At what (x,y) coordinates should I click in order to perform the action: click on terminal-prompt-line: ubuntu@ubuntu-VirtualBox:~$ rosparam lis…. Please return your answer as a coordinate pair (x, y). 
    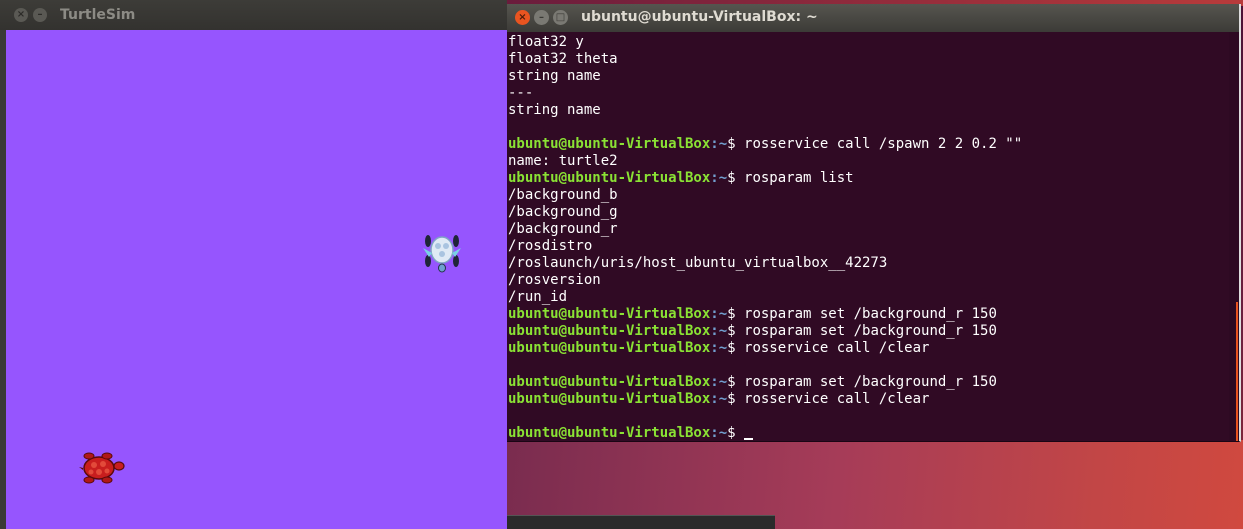
    Looking at the image, I should click on (765, 178).